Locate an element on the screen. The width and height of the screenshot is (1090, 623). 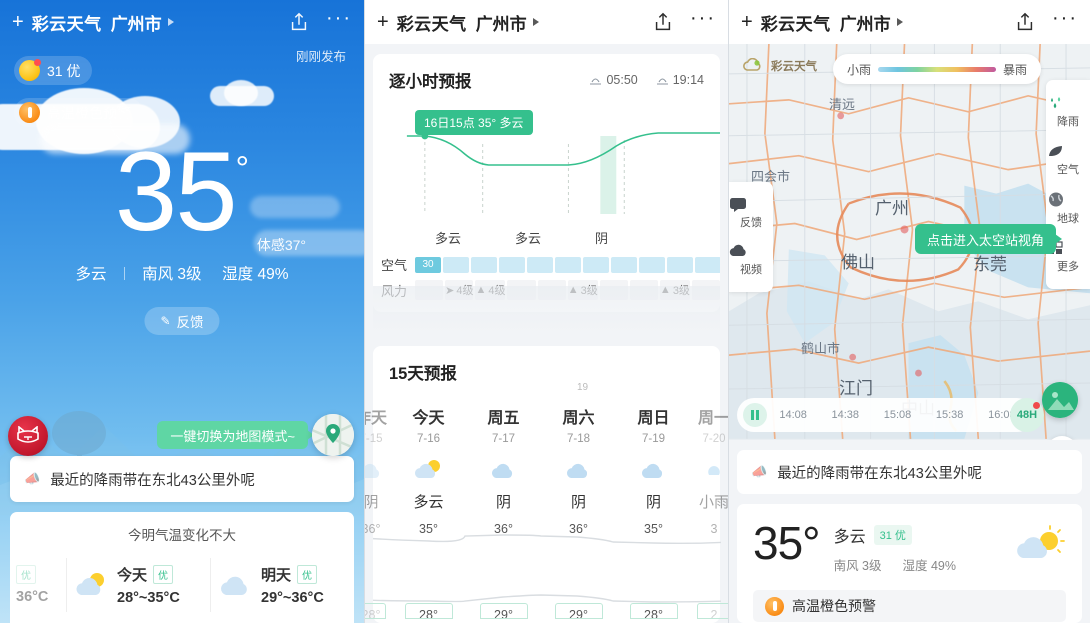
map-pin-icon is located at coordinates (333, 435).